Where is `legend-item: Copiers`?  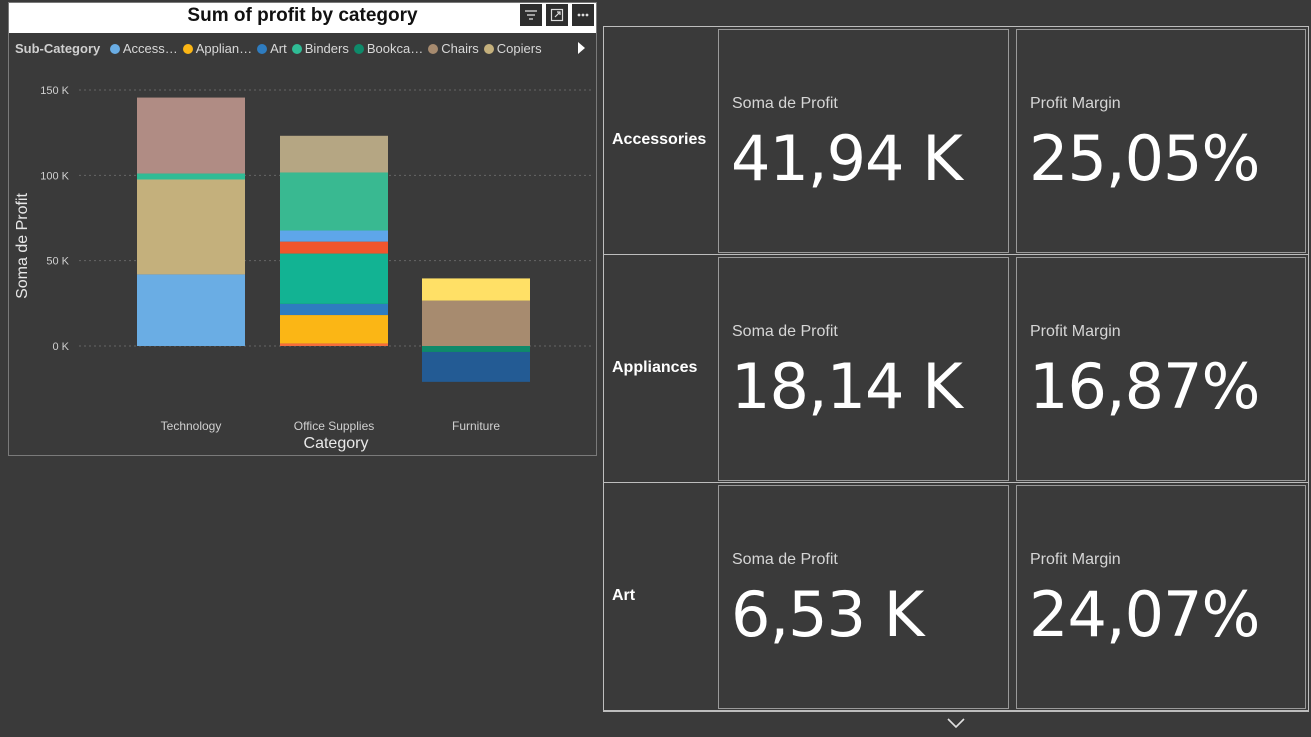
legend-item: Copiers is located at coordinates (512, 48).